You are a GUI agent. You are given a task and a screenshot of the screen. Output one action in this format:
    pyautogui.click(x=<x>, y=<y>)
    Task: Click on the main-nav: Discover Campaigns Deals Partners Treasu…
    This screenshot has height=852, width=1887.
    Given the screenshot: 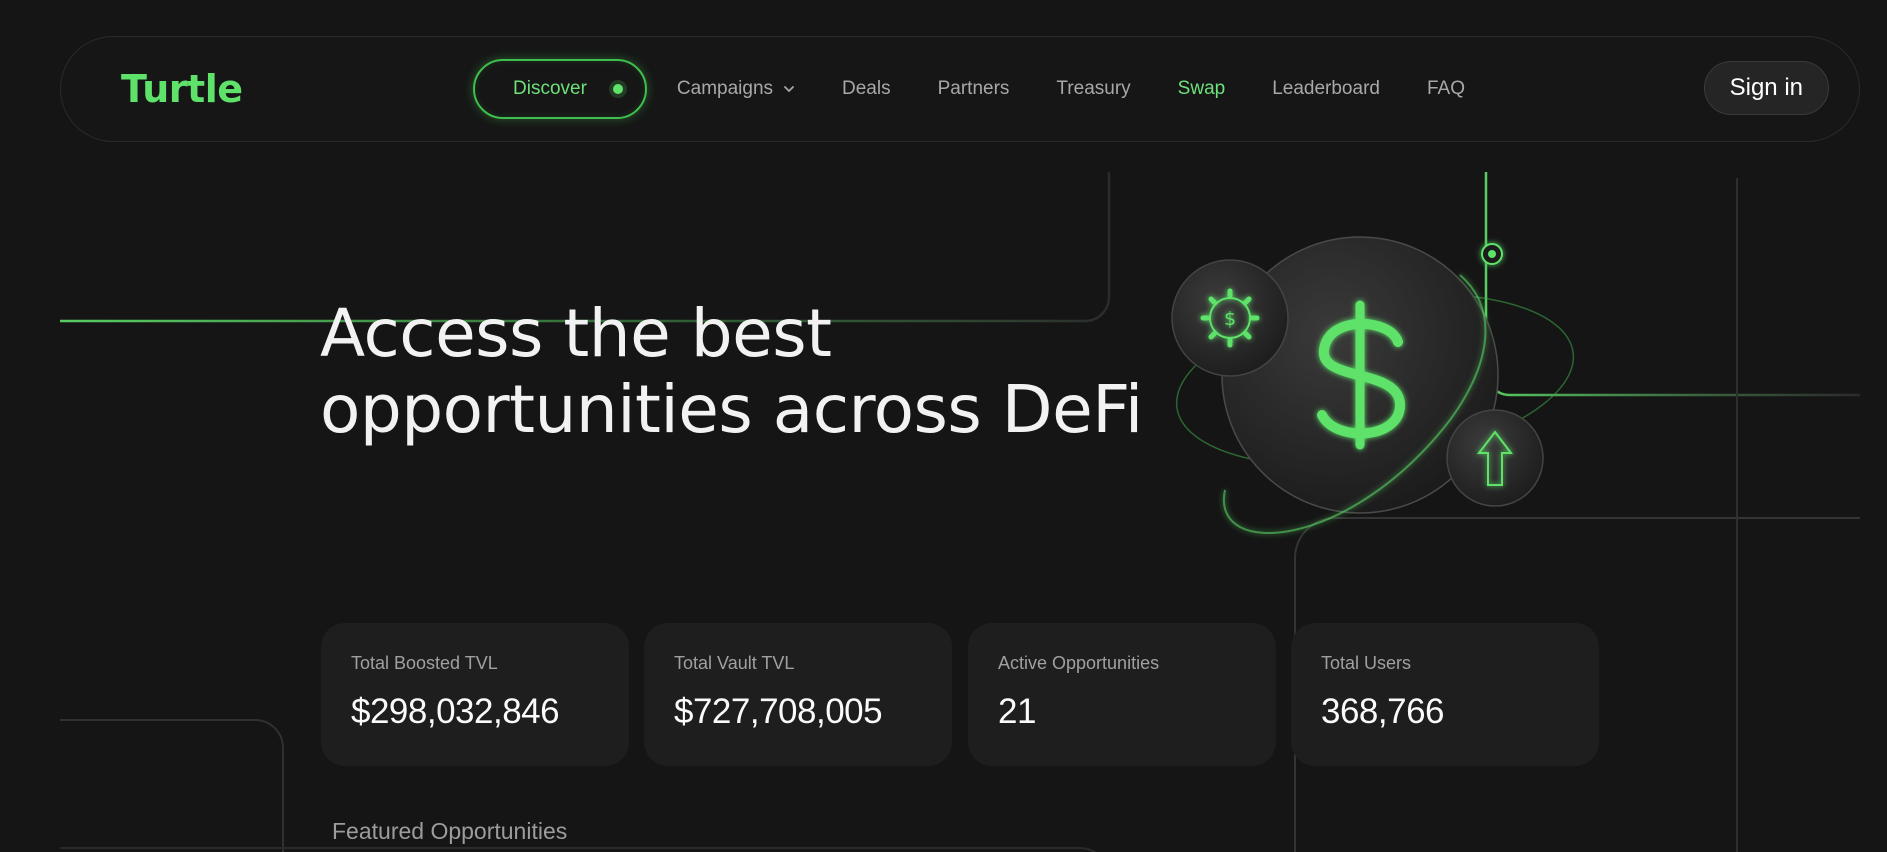 What is the action you would take?
    pyautogui.click(x=992, y=89)
    